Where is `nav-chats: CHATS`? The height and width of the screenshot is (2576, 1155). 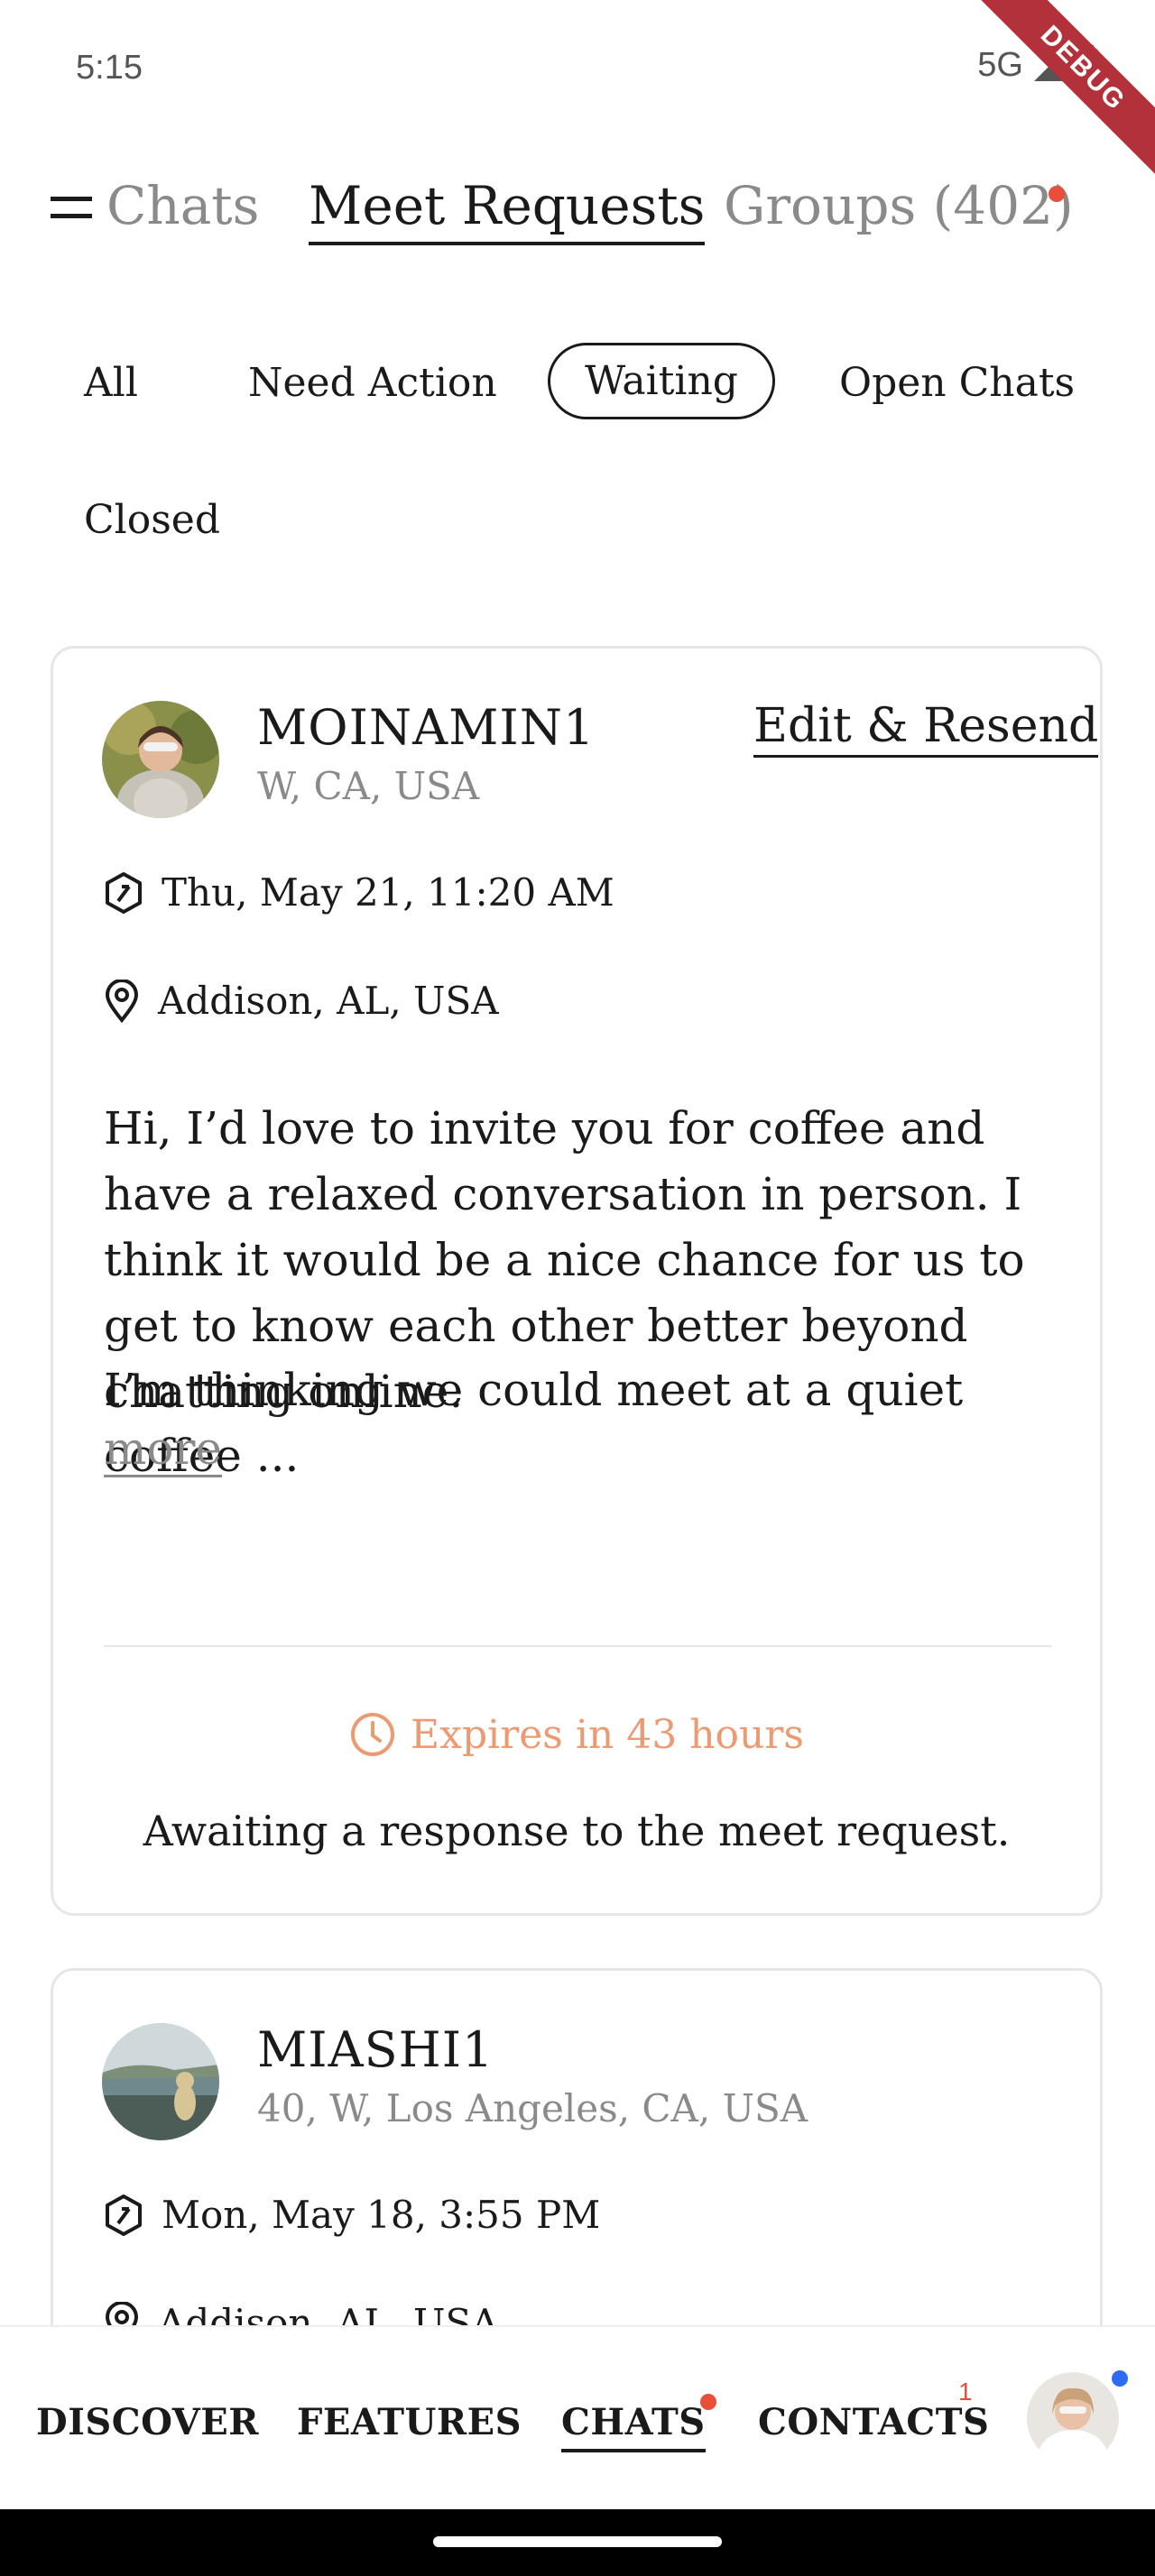
nav-chats: CHATS is located at coordinates (633, 2426).